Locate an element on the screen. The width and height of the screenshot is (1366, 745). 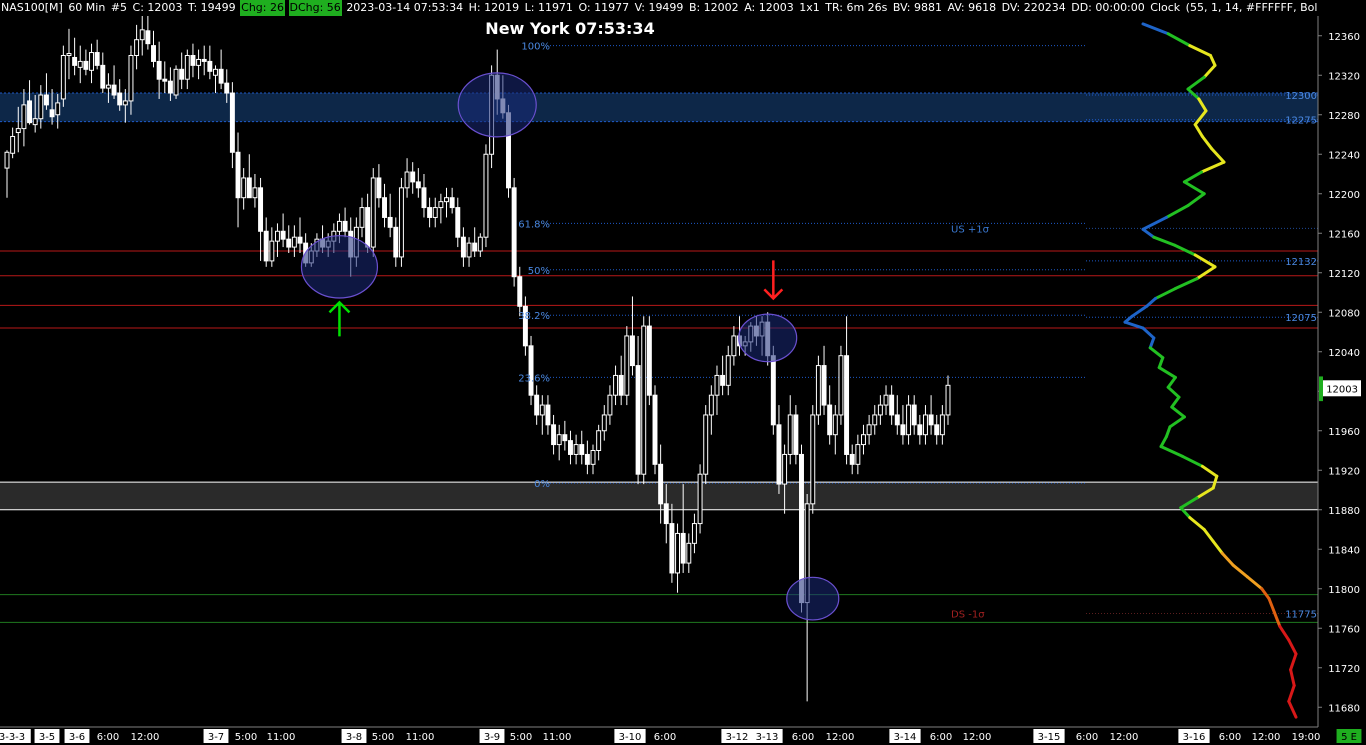
time-label: 19:00 is located at coordinates (1306, 737).